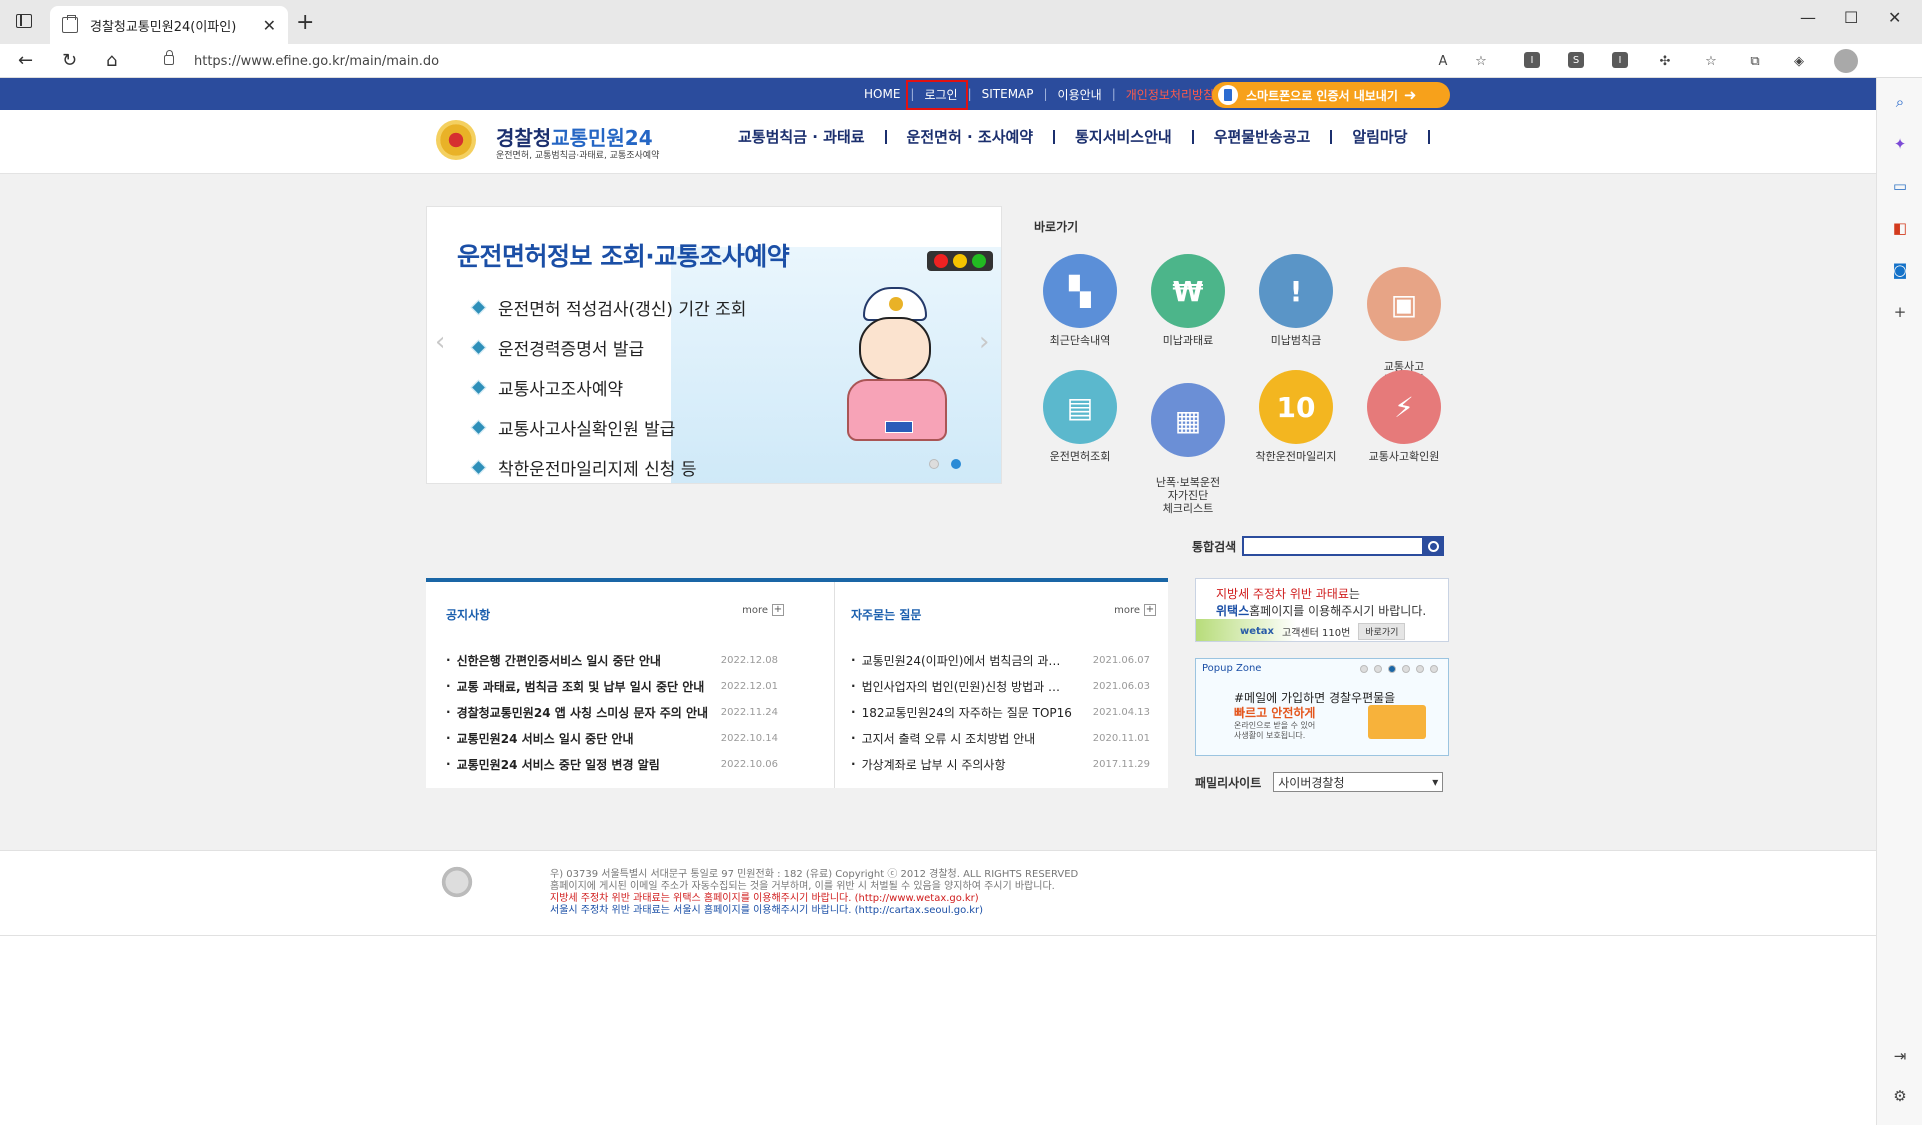  What do you see at coordinates (1296, 416) in the screenshot?
I see `quick-good-driving-mileage: 10 착한운전마일리지` at bounding box center [1296, 416].